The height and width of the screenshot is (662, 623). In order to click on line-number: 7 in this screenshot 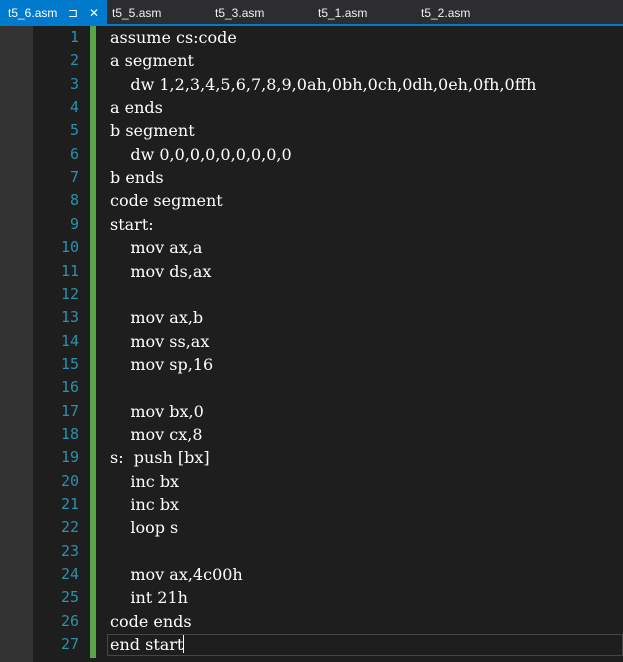, I will do `click(74, 177)`.